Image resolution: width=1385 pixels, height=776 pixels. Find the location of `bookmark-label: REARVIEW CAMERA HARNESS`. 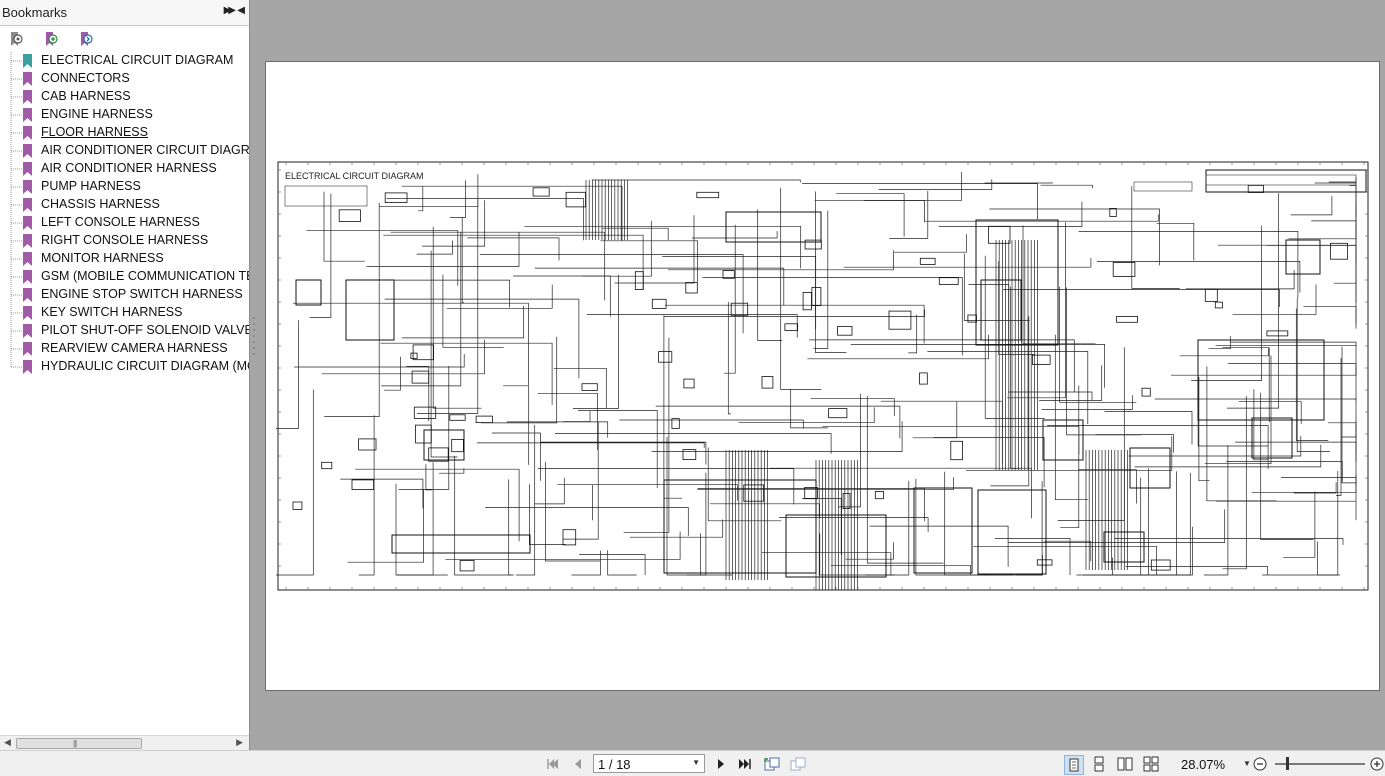

bookmark-label: REARVIEW CAMERA HARNESS is located at coordinates (145, 348).